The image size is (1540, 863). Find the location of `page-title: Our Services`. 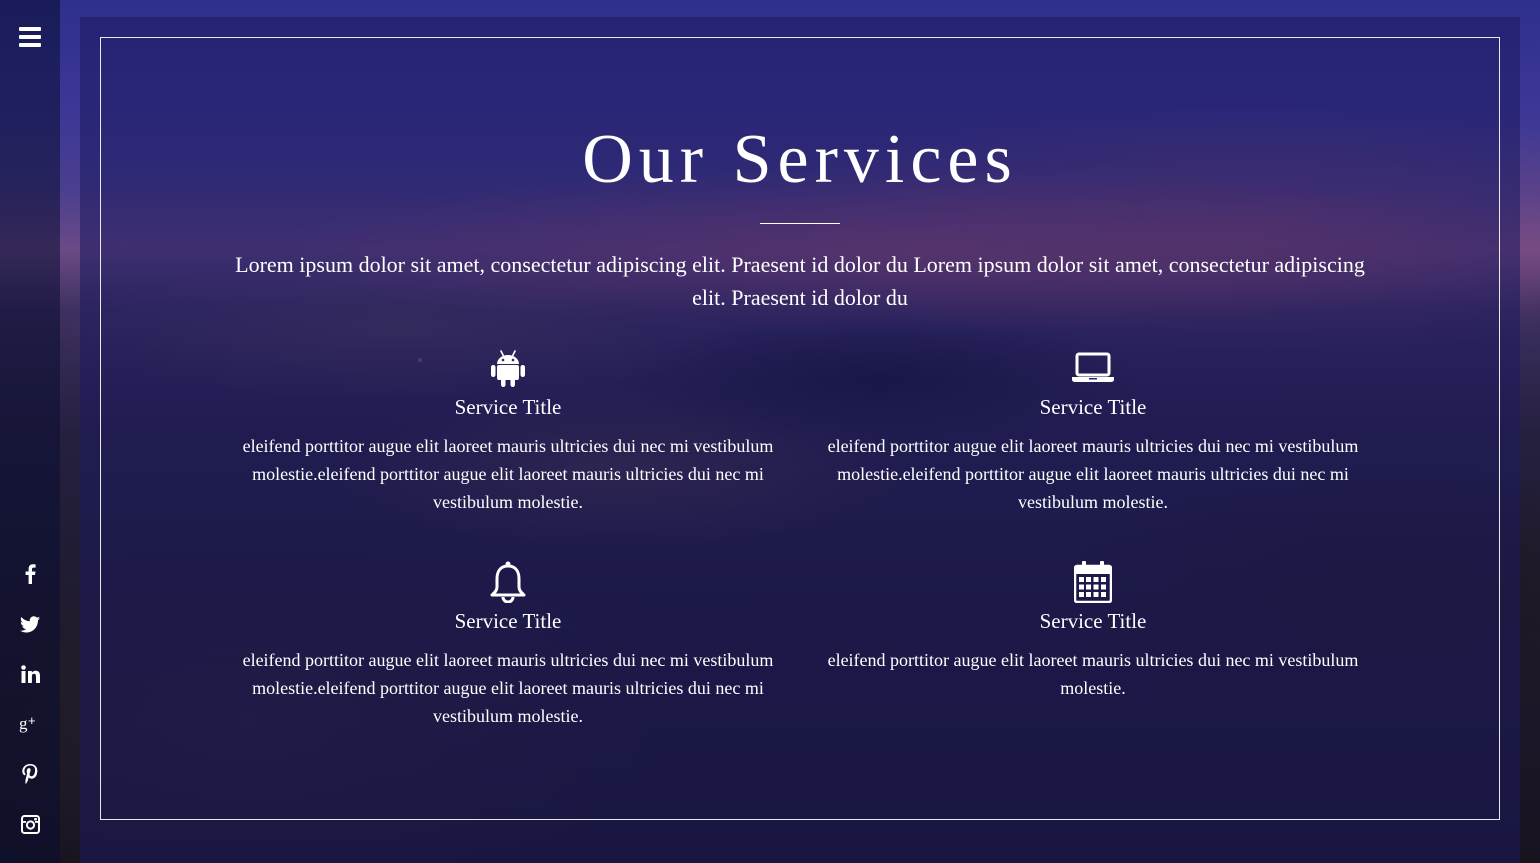

page-title: Our Services is located at coordinates (800, 159).